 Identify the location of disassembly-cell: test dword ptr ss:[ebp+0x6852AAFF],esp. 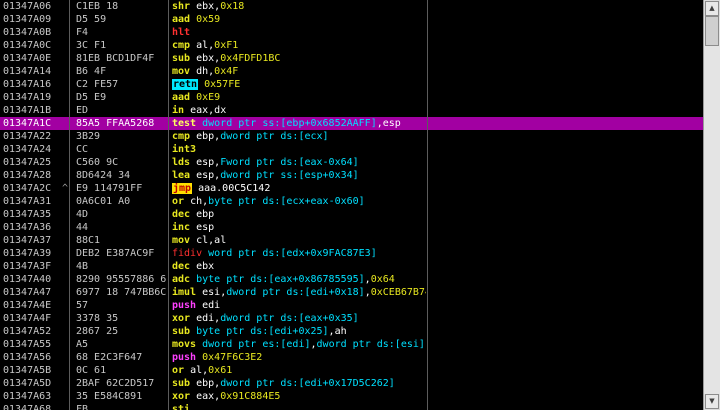
(299, 123).